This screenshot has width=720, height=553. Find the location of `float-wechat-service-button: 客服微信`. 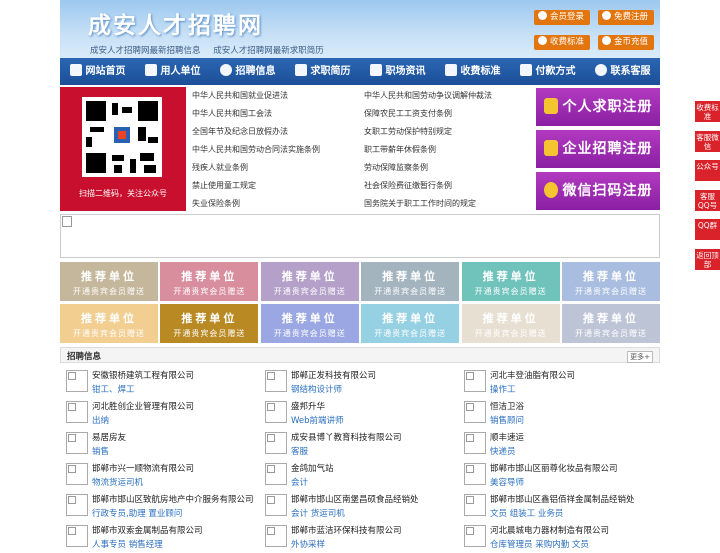

float-wechat-service-button: 客服微信 is located at coordinates (707, 141).